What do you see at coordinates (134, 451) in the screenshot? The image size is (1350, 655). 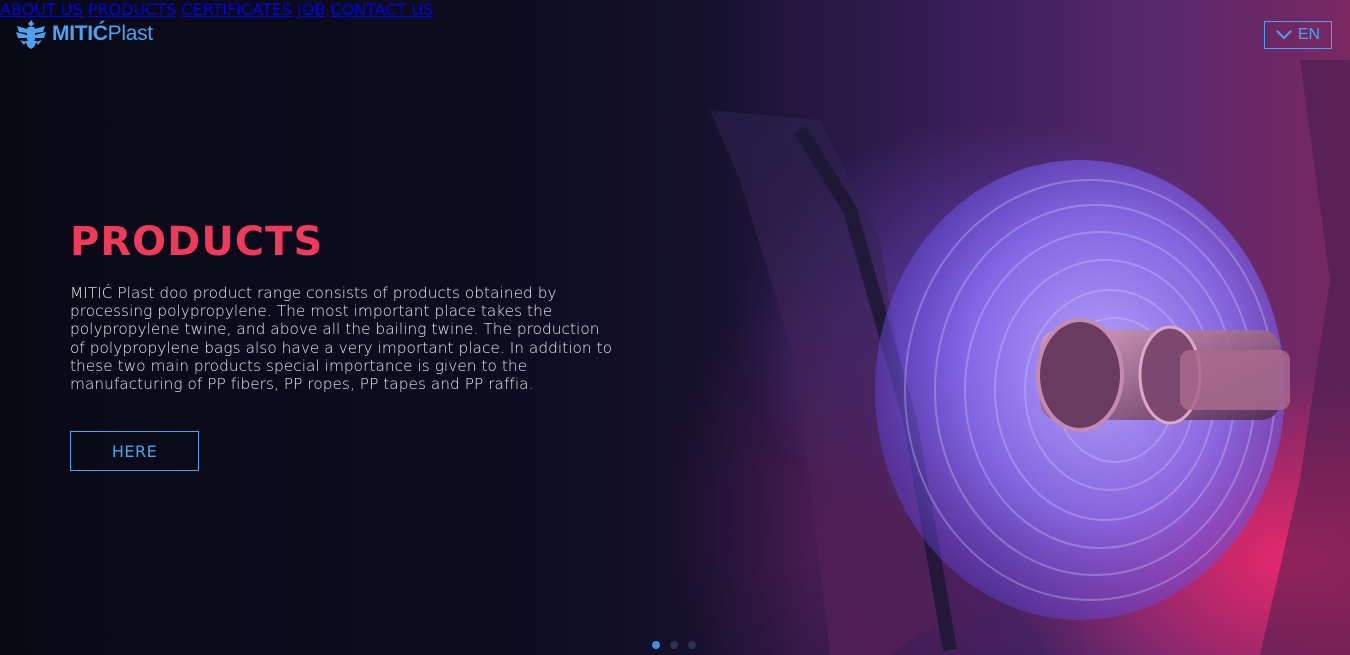 I see `here-button: HERE` at bounding box center [134, 451].